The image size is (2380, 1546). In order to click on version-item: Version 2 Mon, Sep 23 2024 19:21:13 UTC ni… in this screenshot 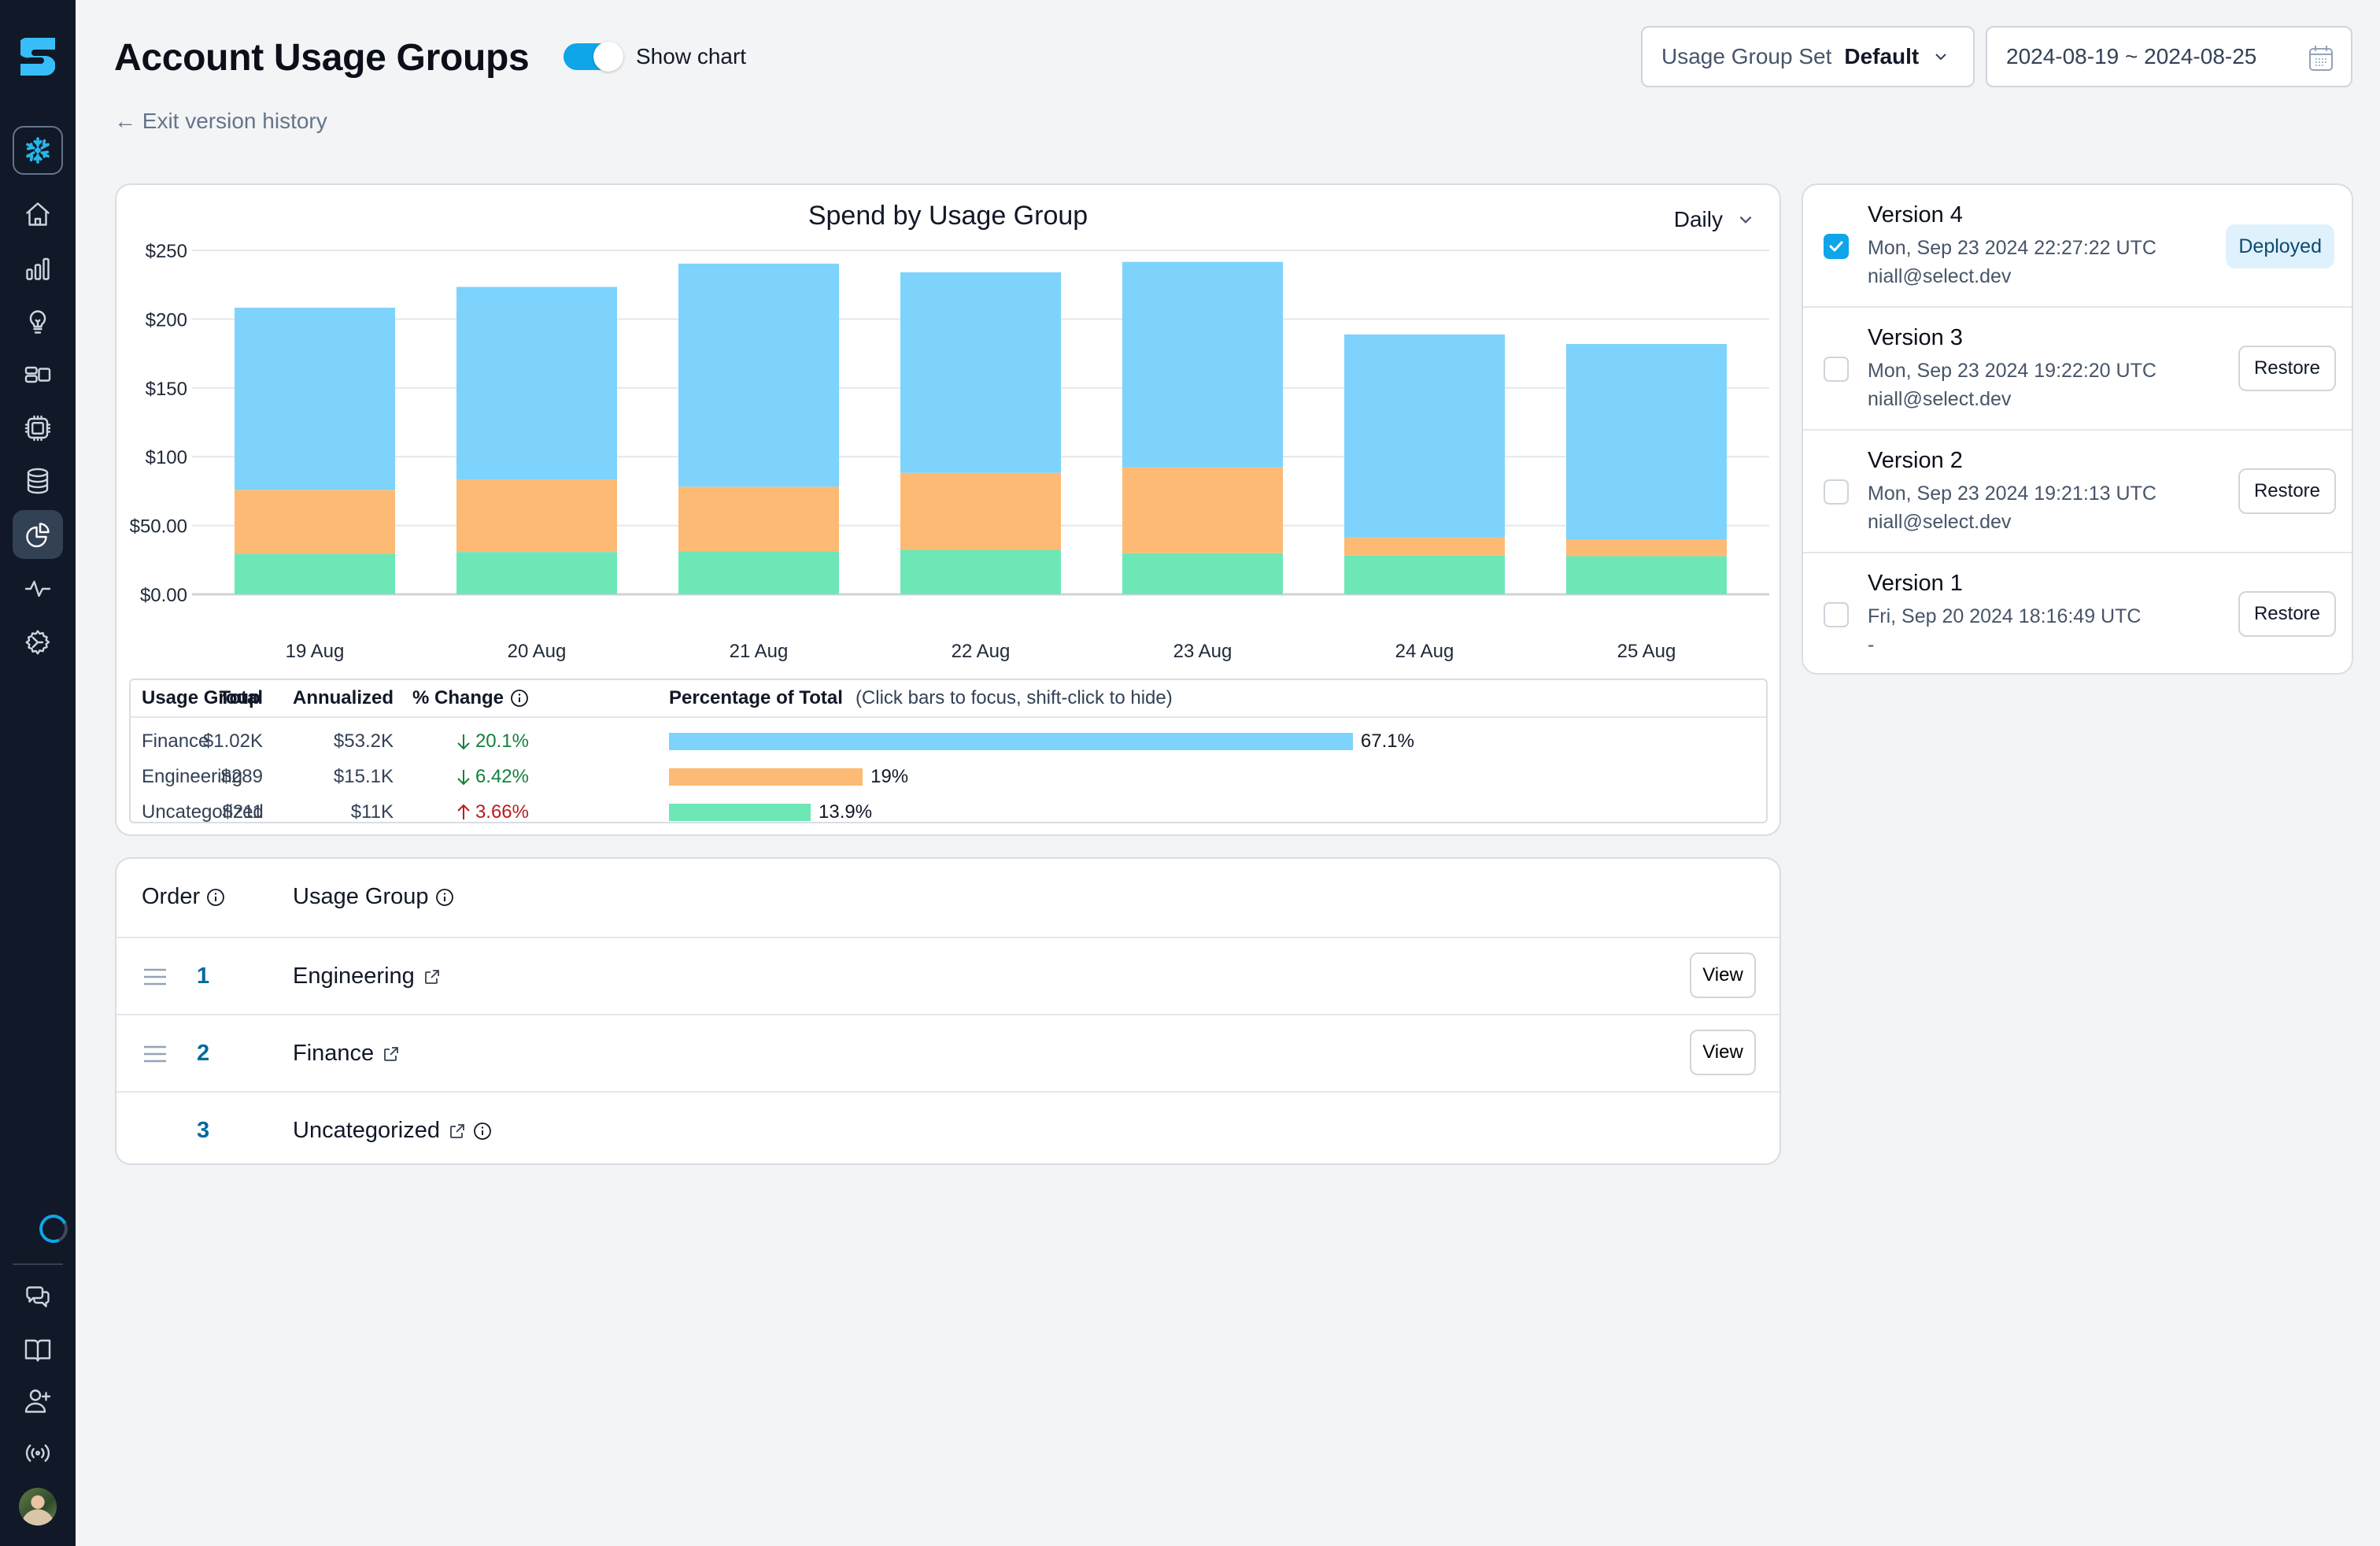, I will do `click(2077, 492)`.